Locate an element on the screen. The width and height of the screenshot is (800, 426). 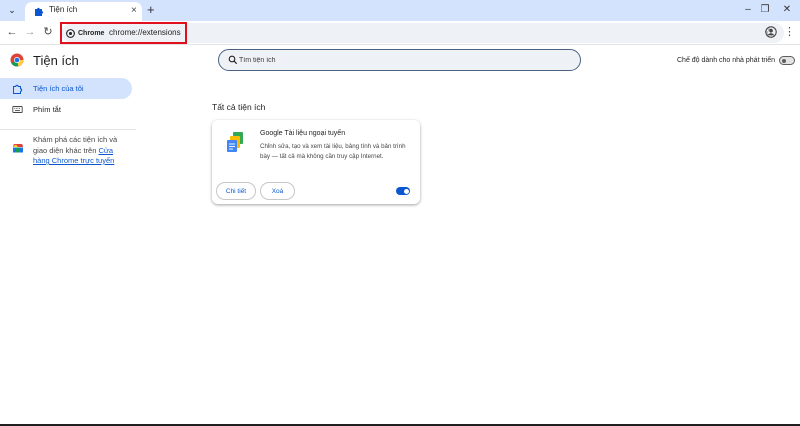
search-bar is located at coordinates (399, 60).